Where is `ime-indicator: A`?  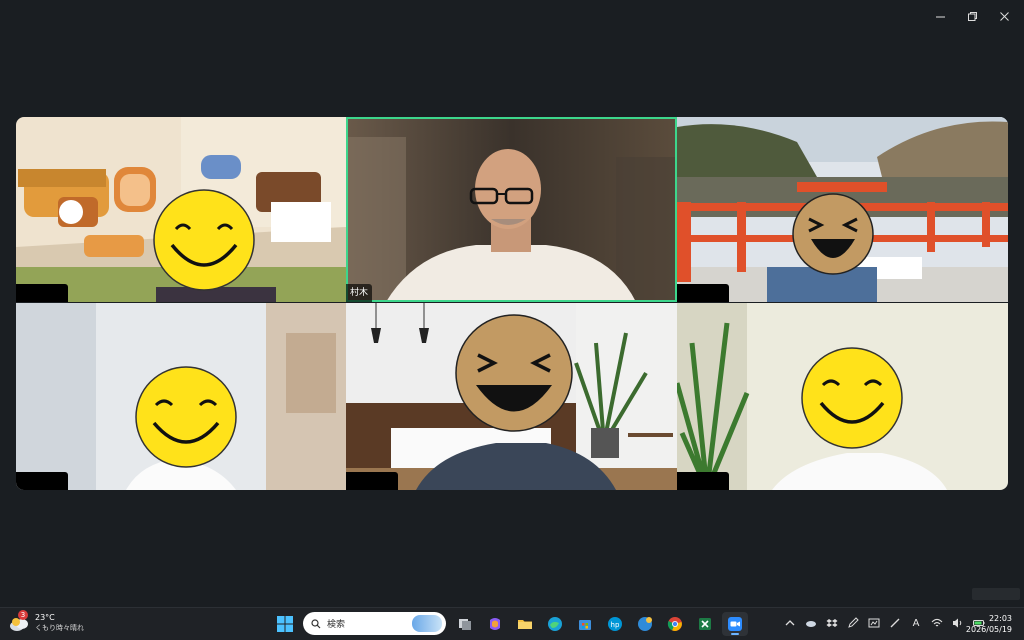 ime-indicator: A is located at coordinates (916, 623).